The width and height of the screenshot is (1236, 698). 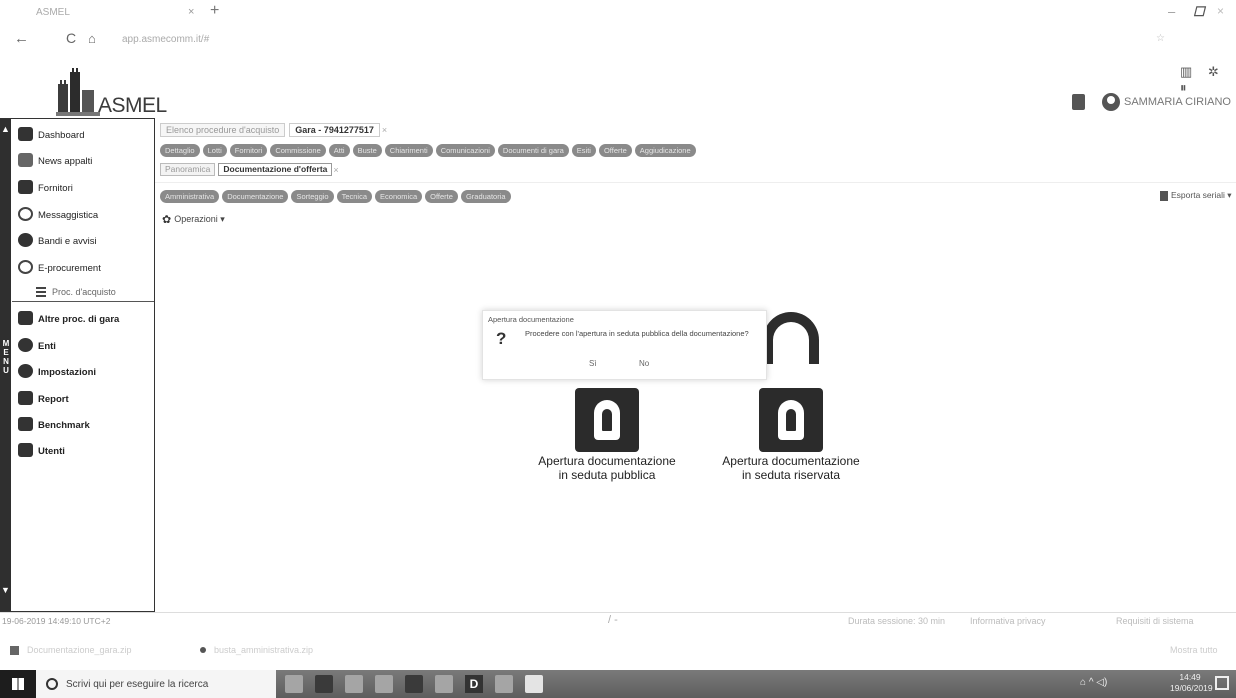 I want to click on sidebar-item-label: Bandi e avvisi, so click(x=67, y=241).